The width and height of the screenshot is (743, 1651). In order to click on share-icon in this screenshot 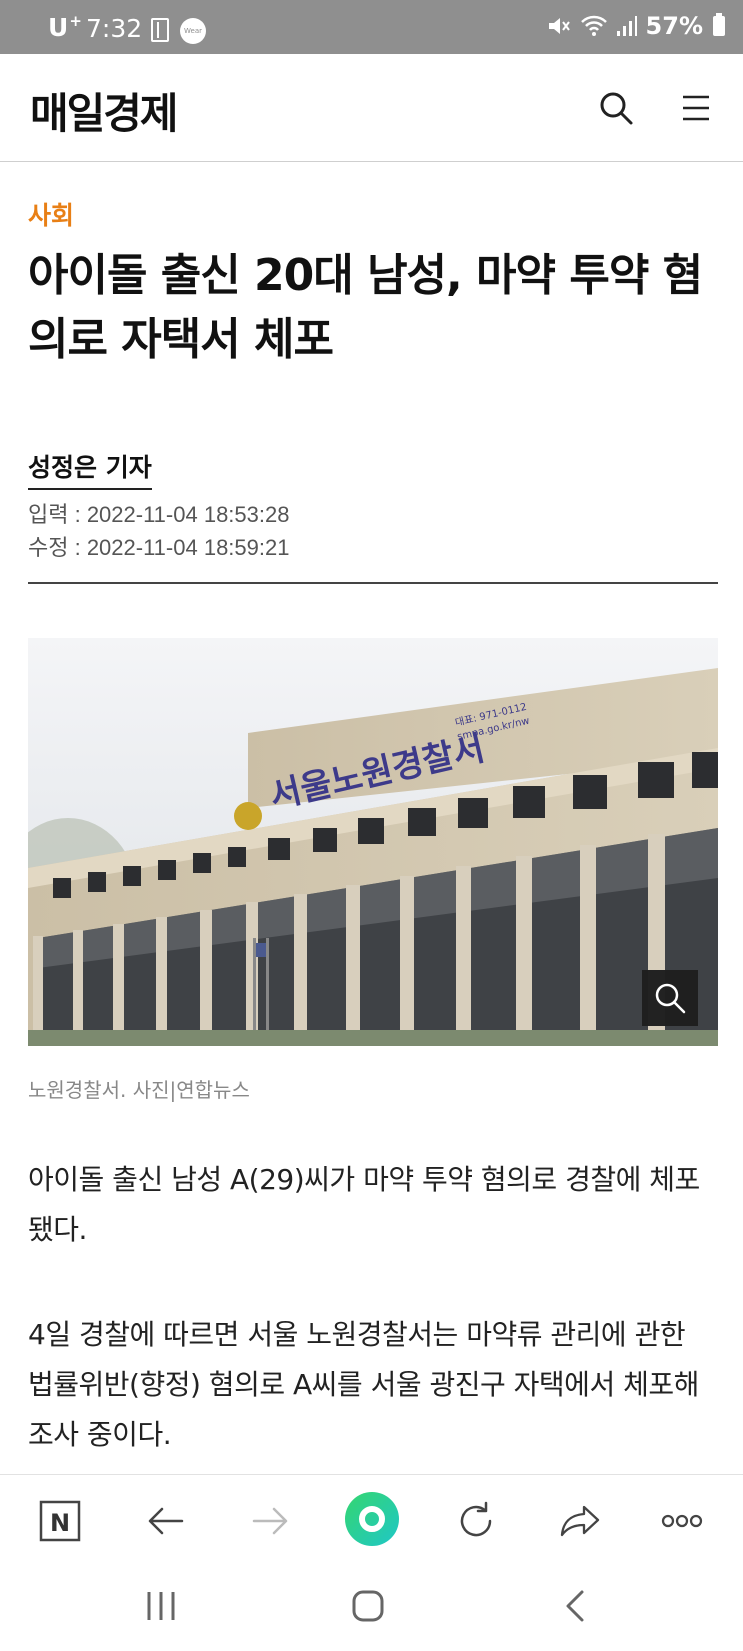, I will do `click(580, 1521)`.